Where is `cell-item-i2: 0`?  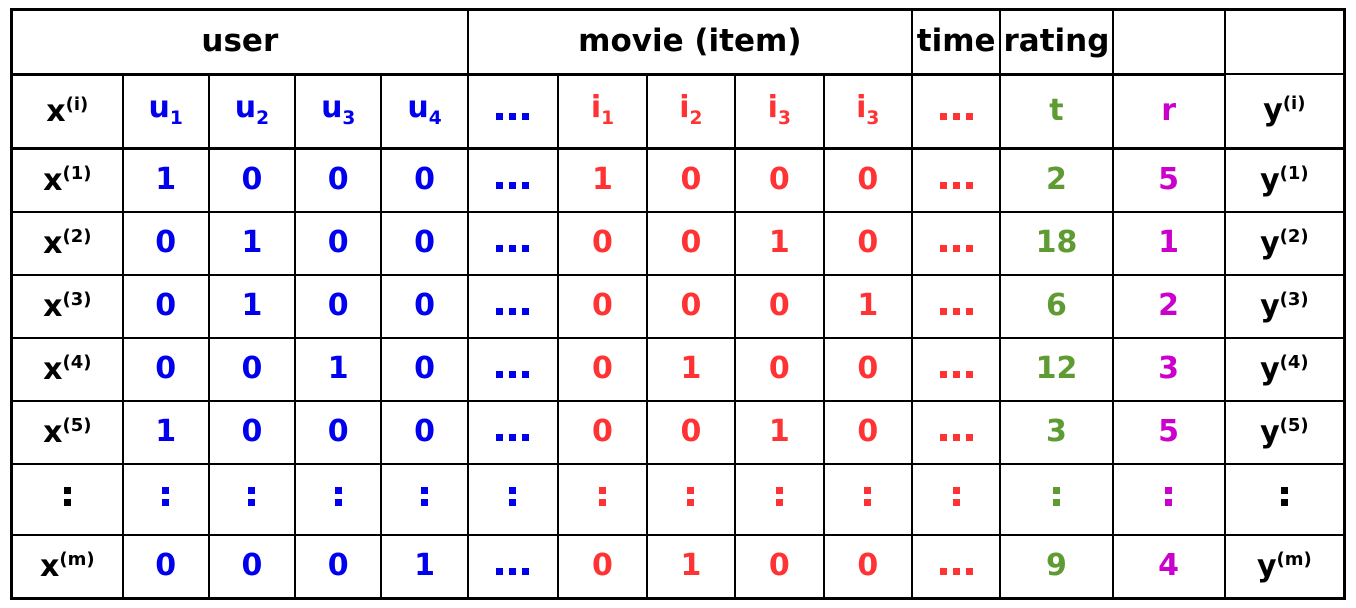 cell-item-i2: 0 is located at coordinates (691, 432).